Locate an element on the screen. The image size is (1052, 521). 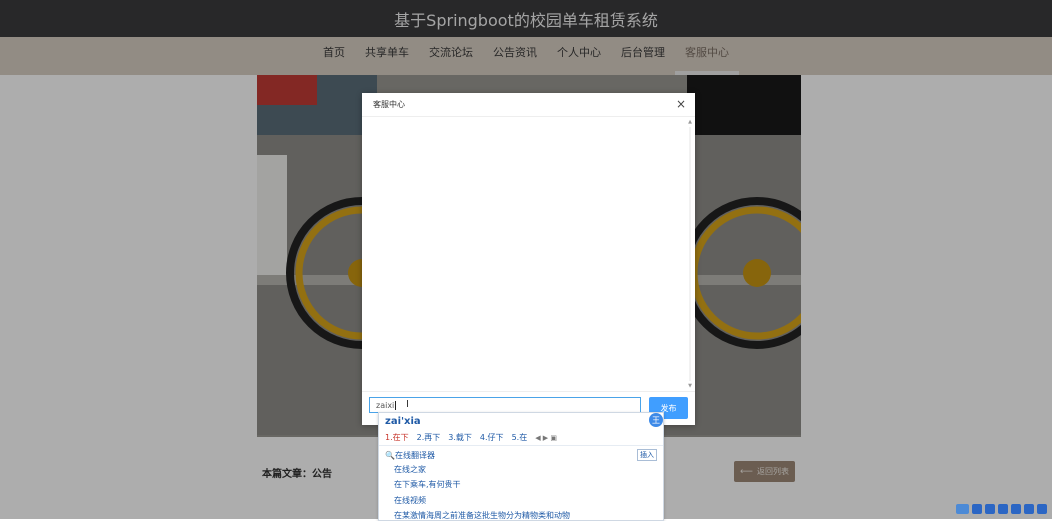
dialog-title: 客服中心 is located at coordinates (389, 104).